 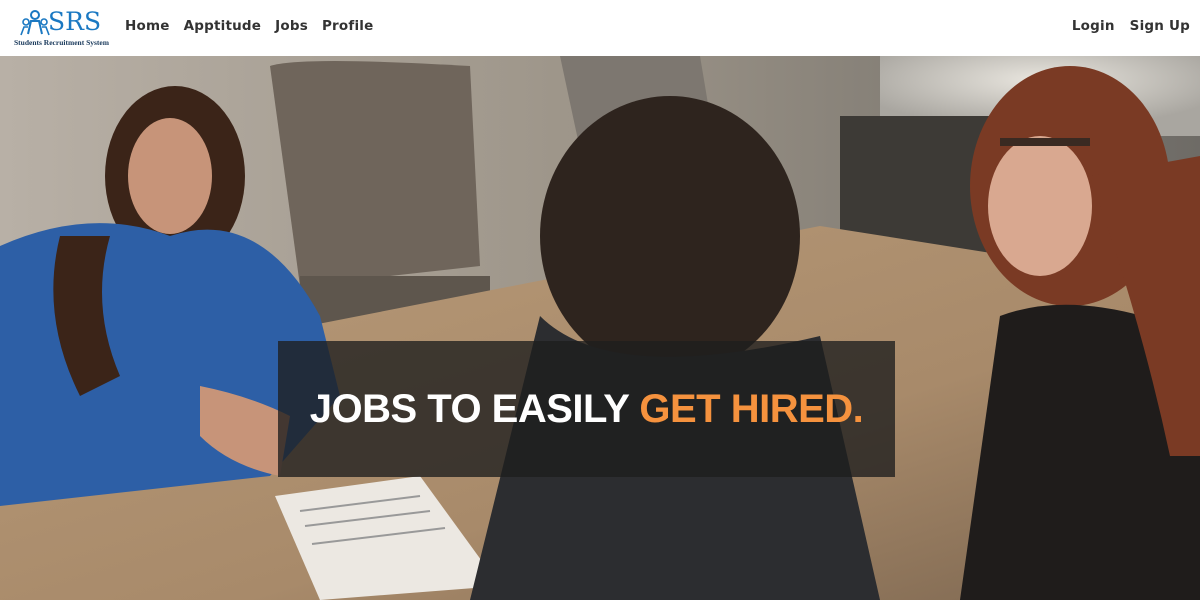 I want to click on brand-subtitle: Students Recruitment System, so click(x=61, y=42).